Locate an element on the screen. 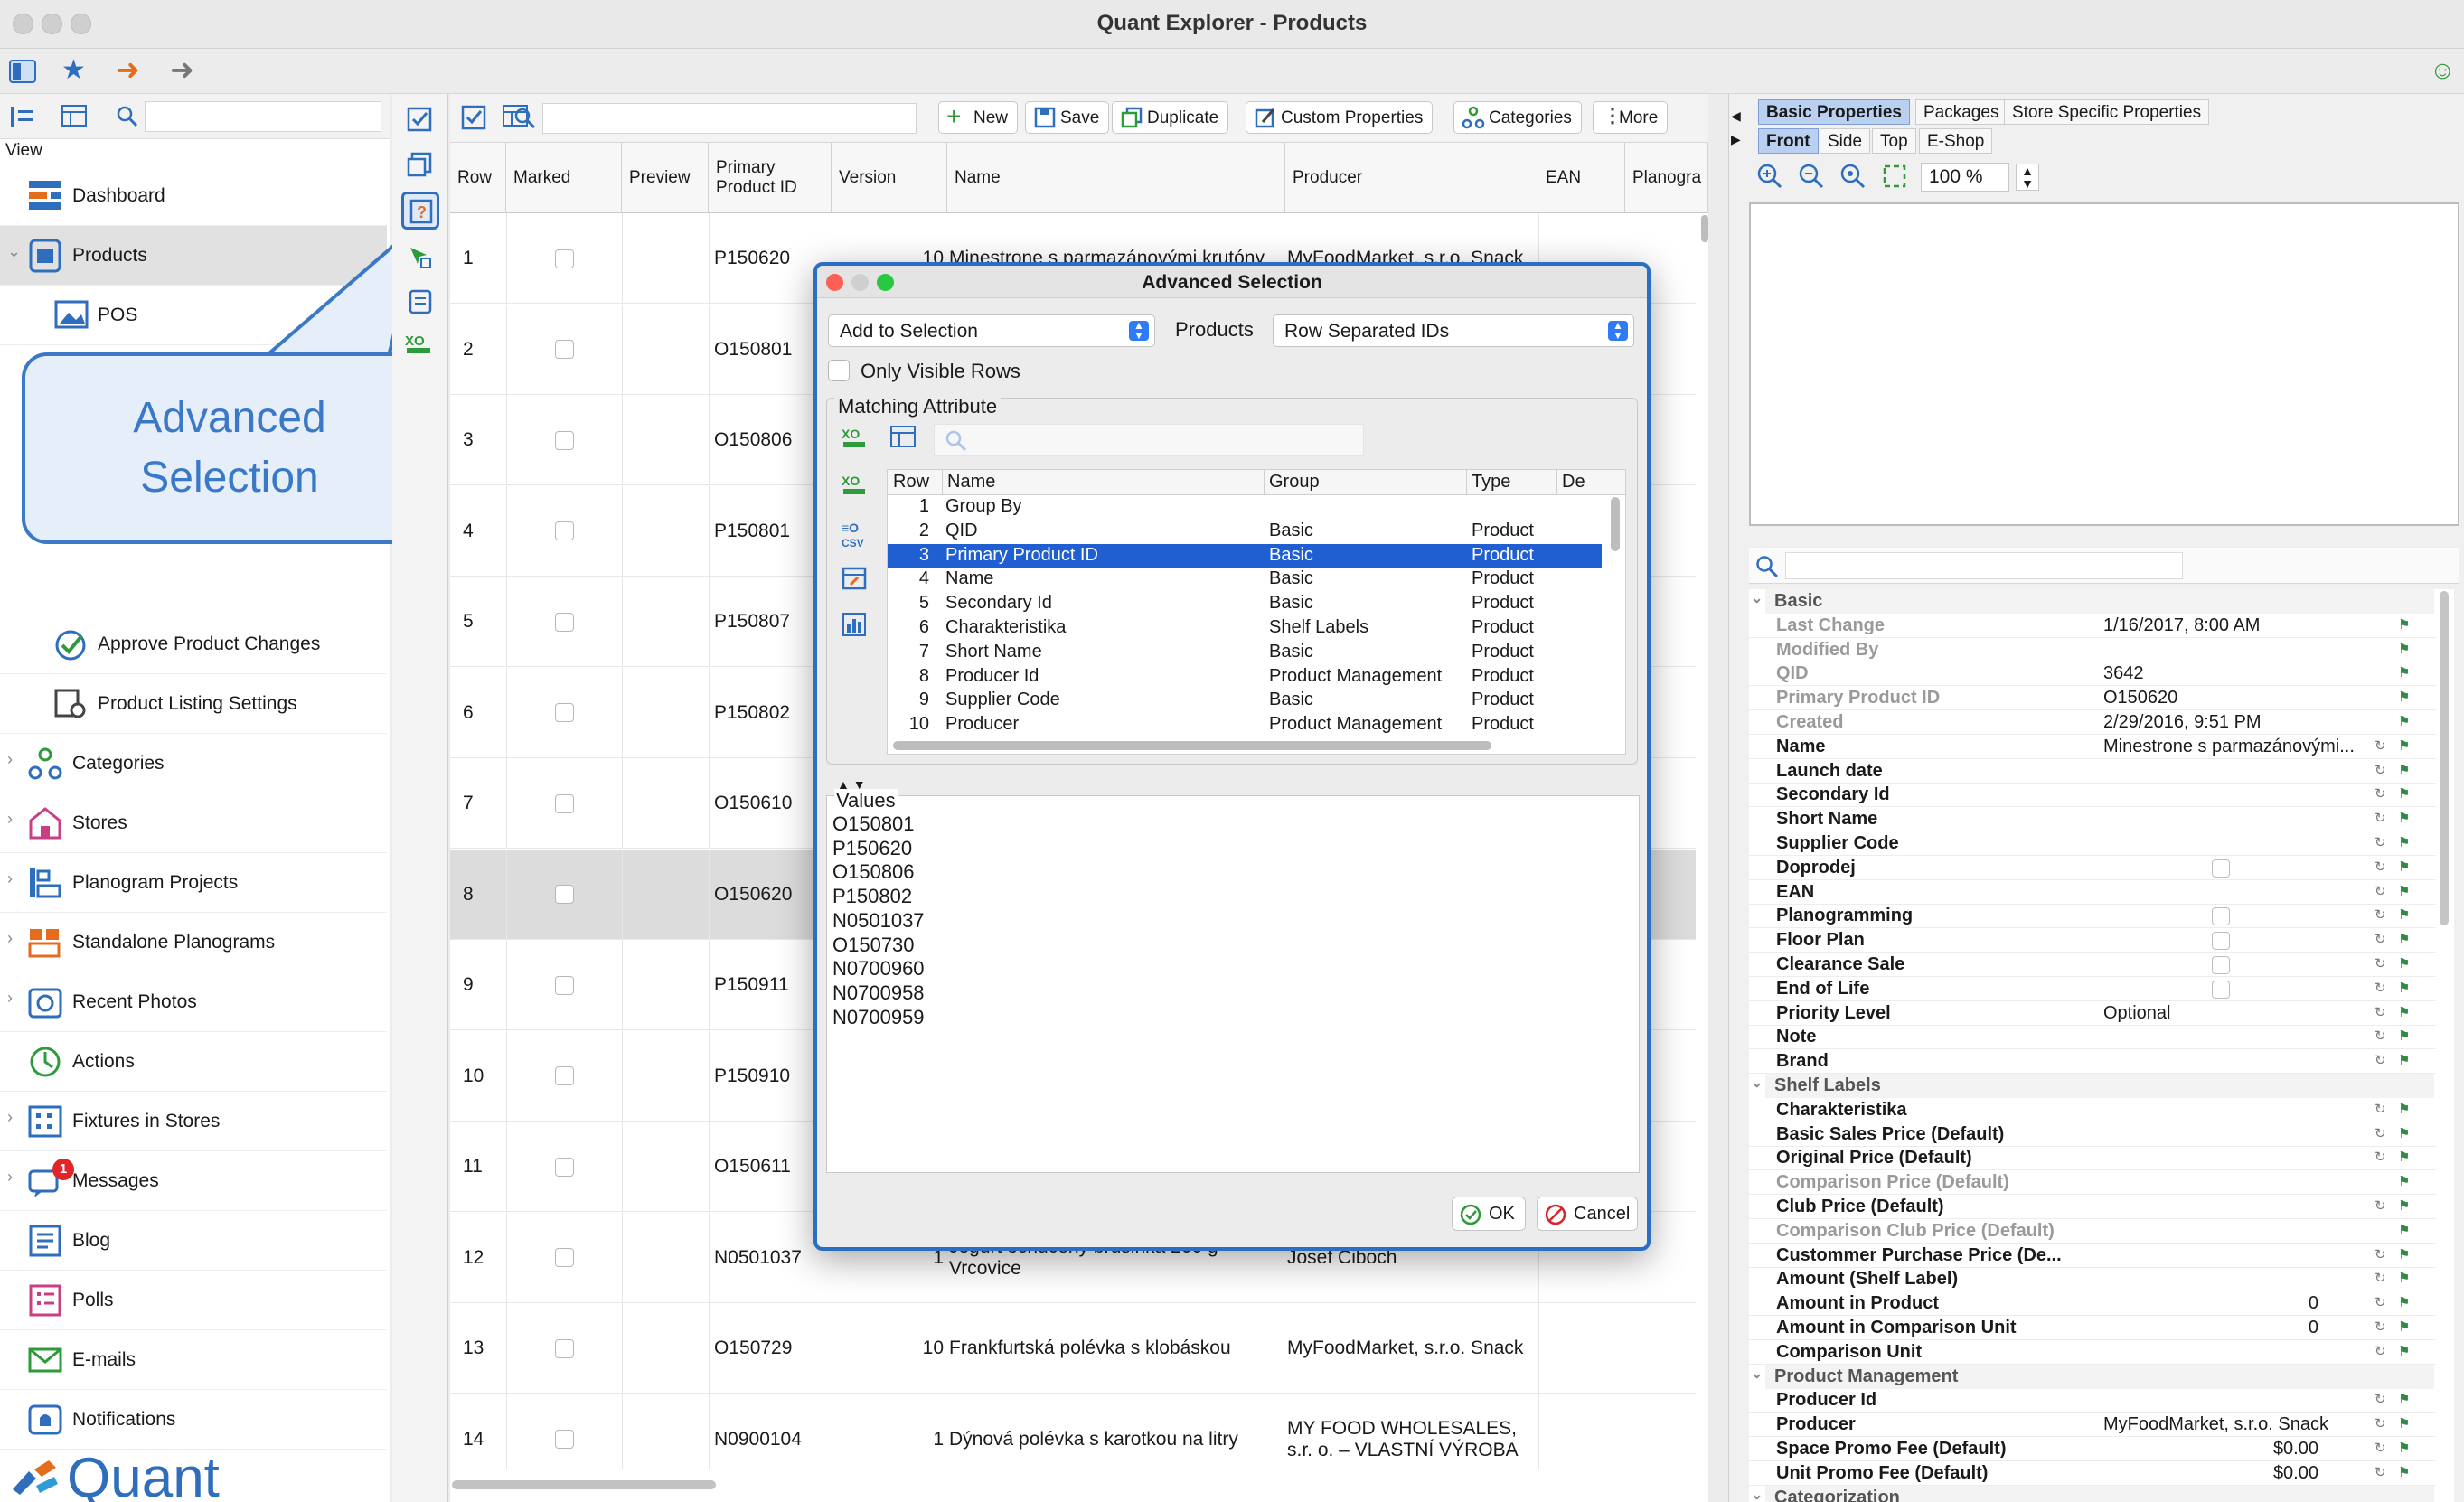  property-row: End of Life ↻ ⚑ is located at coordinates (2092, 989).